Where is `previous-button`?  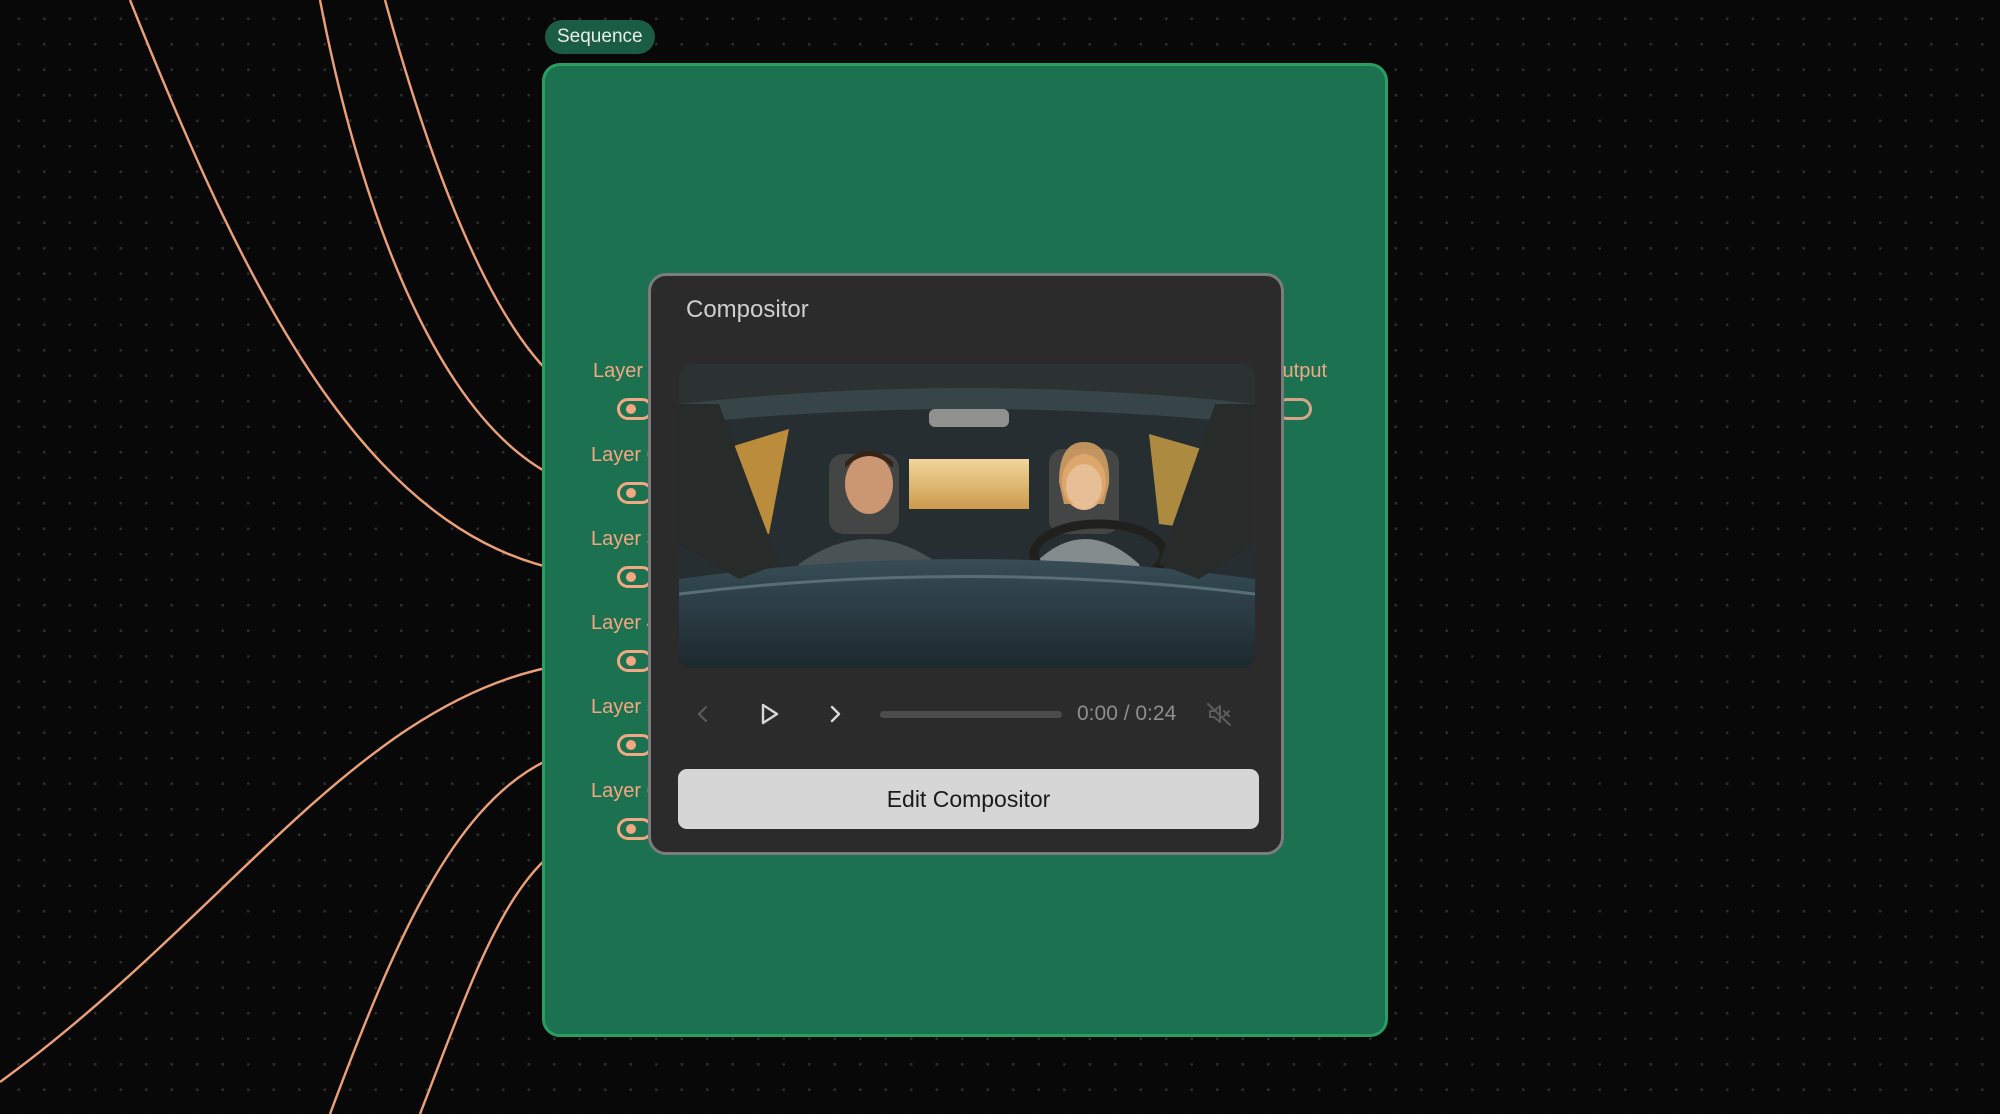
previous-button is located at coordinates (703, 714).